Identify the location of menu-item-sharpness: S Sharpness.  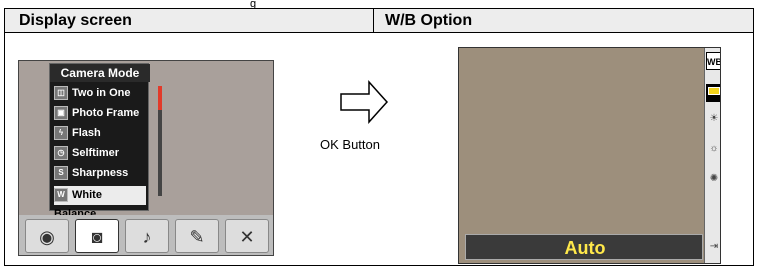
(100, 173).